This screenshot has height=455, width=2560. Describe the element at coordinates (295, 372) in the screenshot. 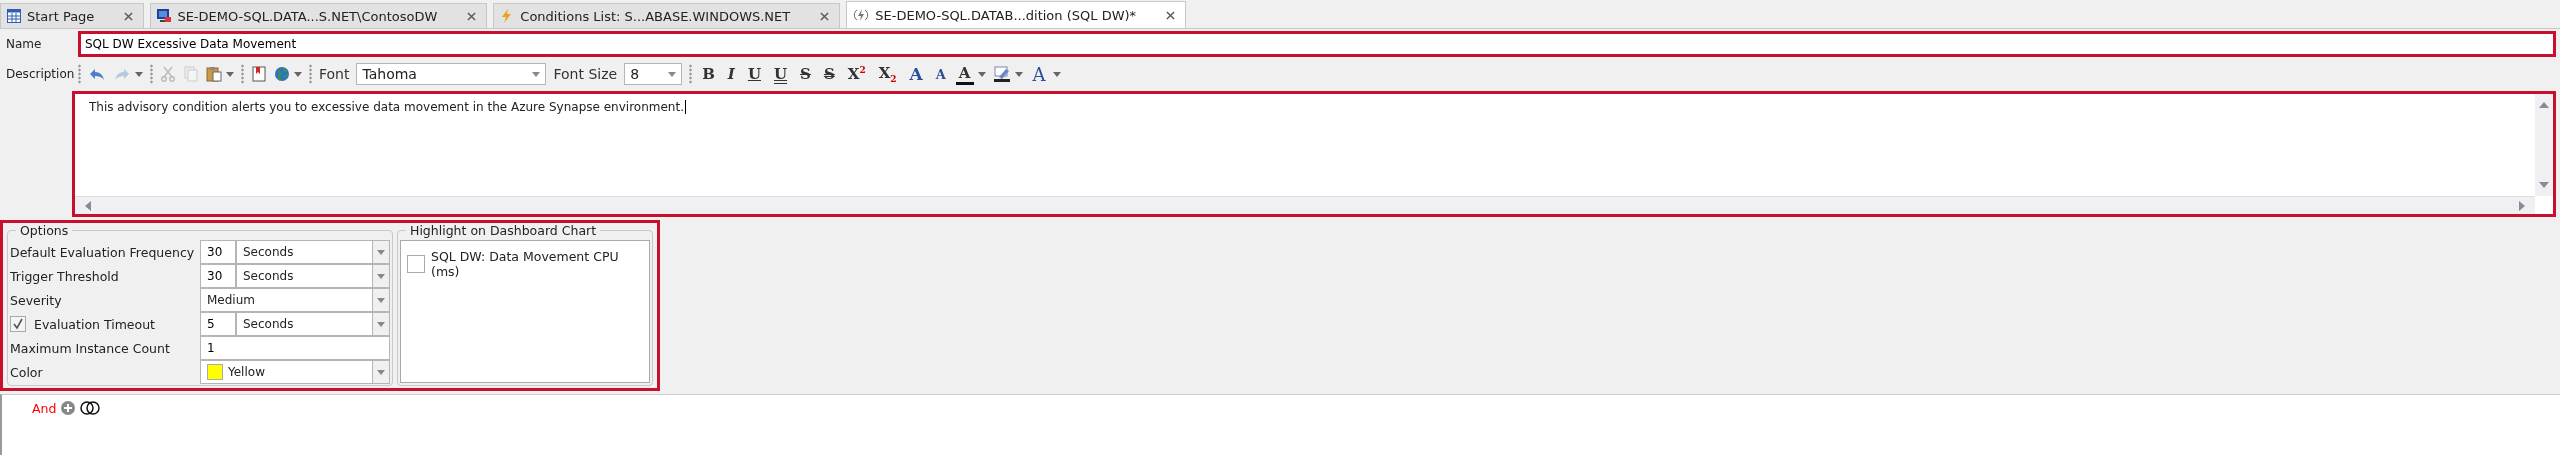

I see `color-dropdown: Yellow` at that location.